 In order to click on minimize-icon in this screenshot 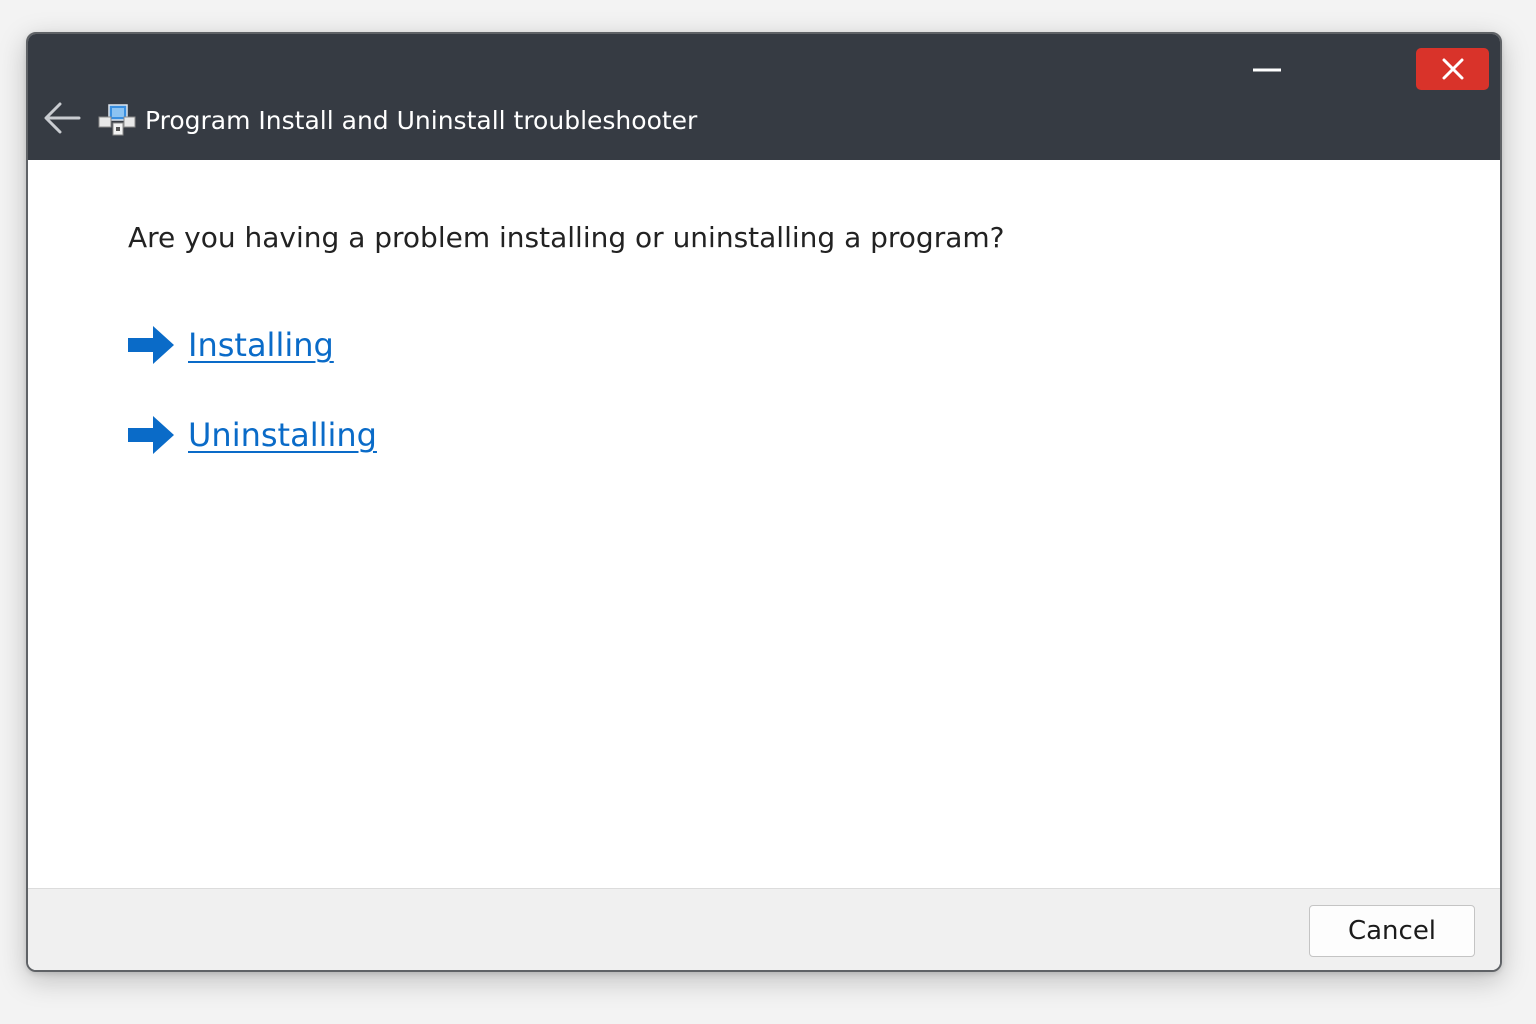, I will do `click(1267, 70)`.